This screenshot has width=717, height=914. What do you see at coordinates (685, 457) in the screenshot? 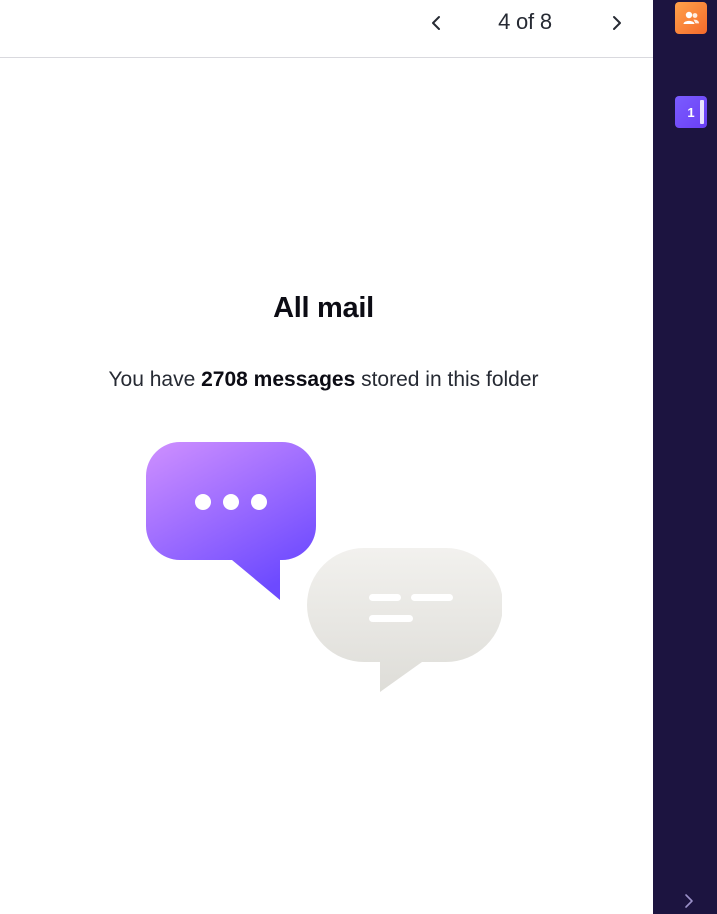
I see `app-side-rail: 1` at bounding box center [685, 457].